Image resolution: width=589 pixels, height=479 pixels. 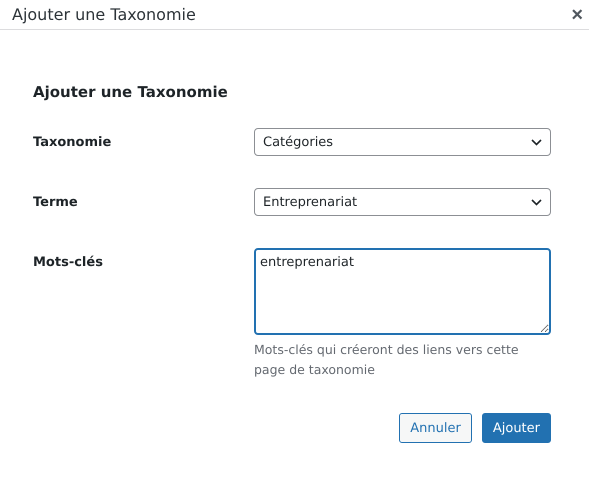 What do you see at coordinates (435, 428) in the screenshot?
I see `cancel-button: Annuler` at bounding box center [435, 428].